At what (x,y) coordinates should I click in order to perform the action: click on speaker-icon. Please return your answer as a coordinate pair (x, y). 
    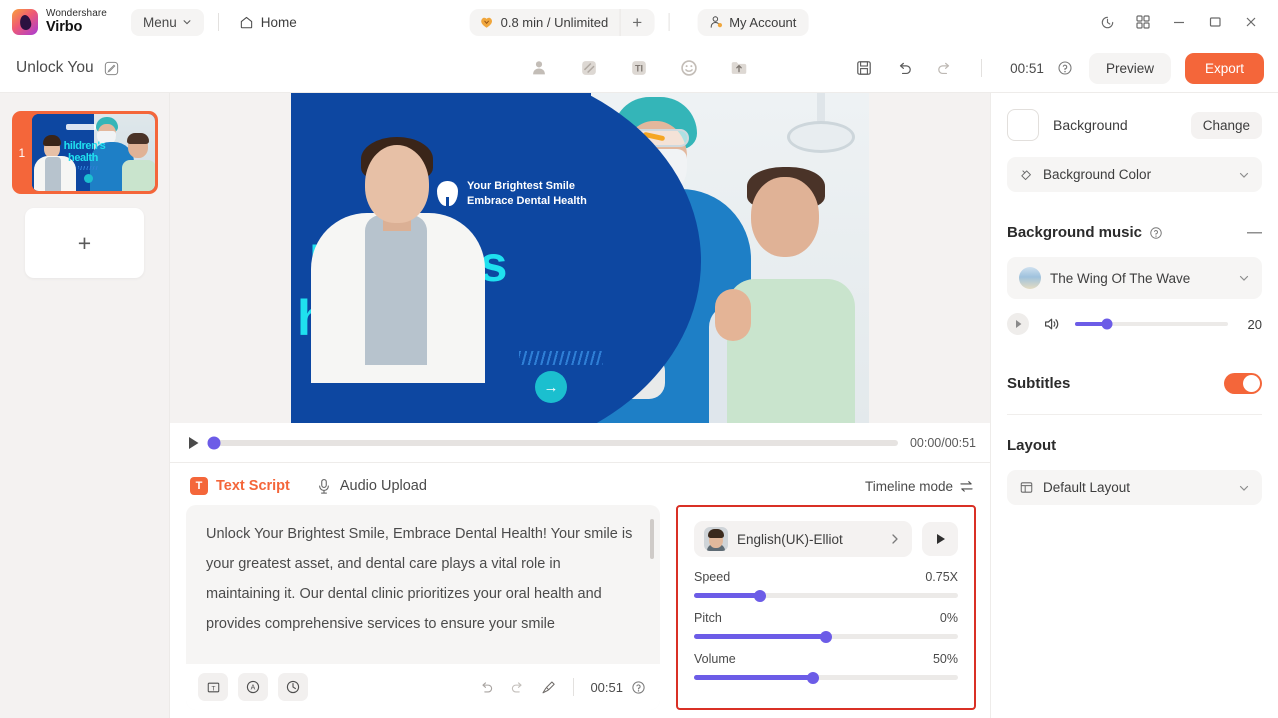
    Looking at the image, I should click on (1052, 324).